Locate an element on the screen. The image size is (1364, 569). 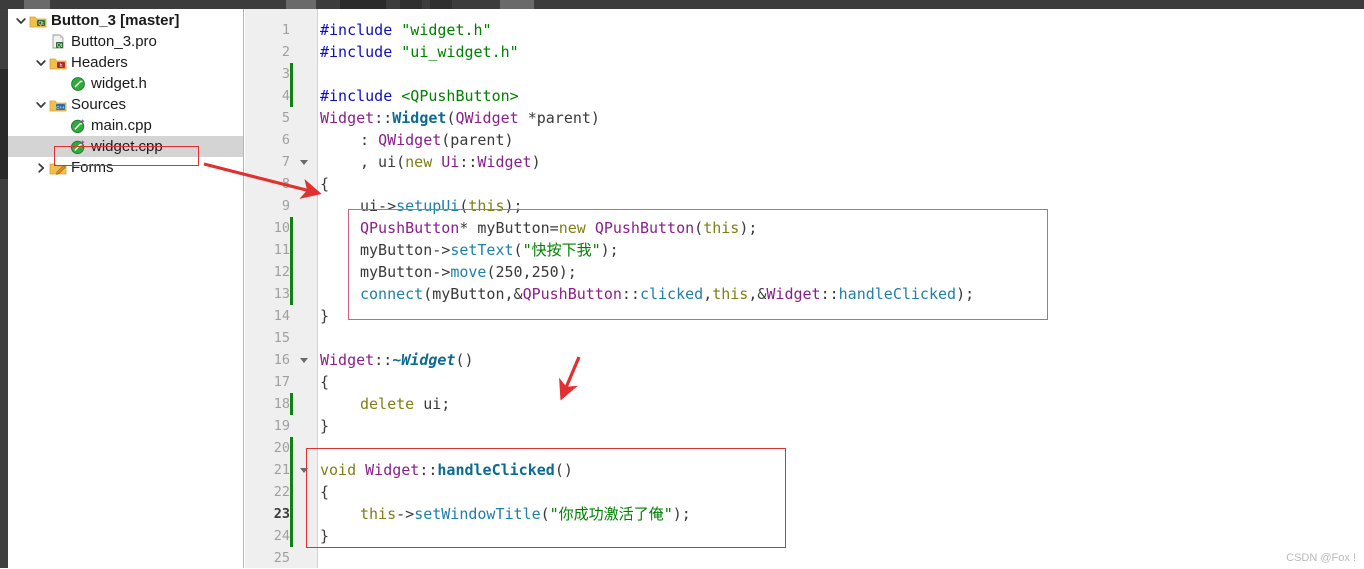
tree-item-headers: h Headers is located at coordinates (125, 62).